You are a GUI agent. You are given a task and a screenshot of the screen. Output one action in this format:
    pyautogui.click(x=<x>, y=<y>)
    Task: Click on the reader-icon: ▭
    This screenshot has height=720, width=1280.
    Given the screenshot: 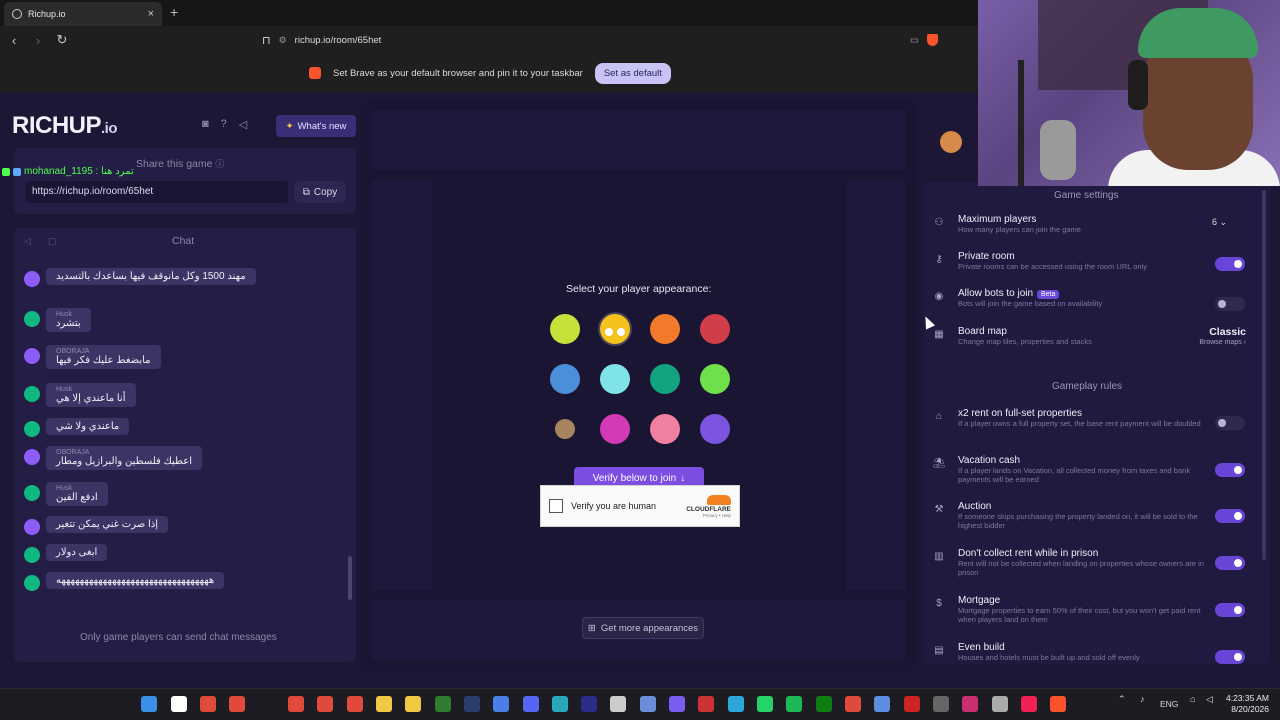 What is the action you would take?
    pyautogui.click(x=914, y=40)
    